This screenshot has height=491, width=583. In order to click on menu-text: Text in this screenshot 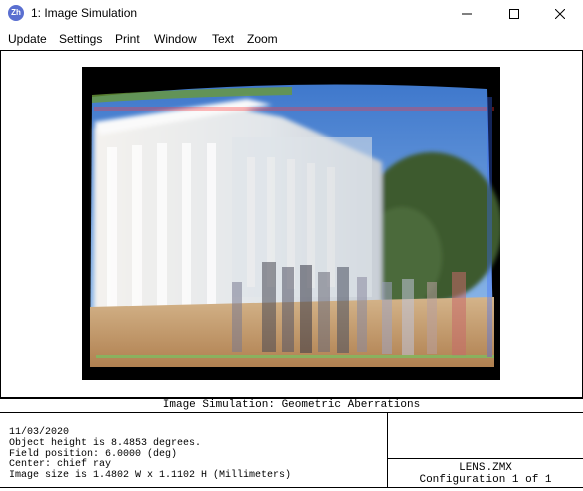, I will do `click(223, 39)`.